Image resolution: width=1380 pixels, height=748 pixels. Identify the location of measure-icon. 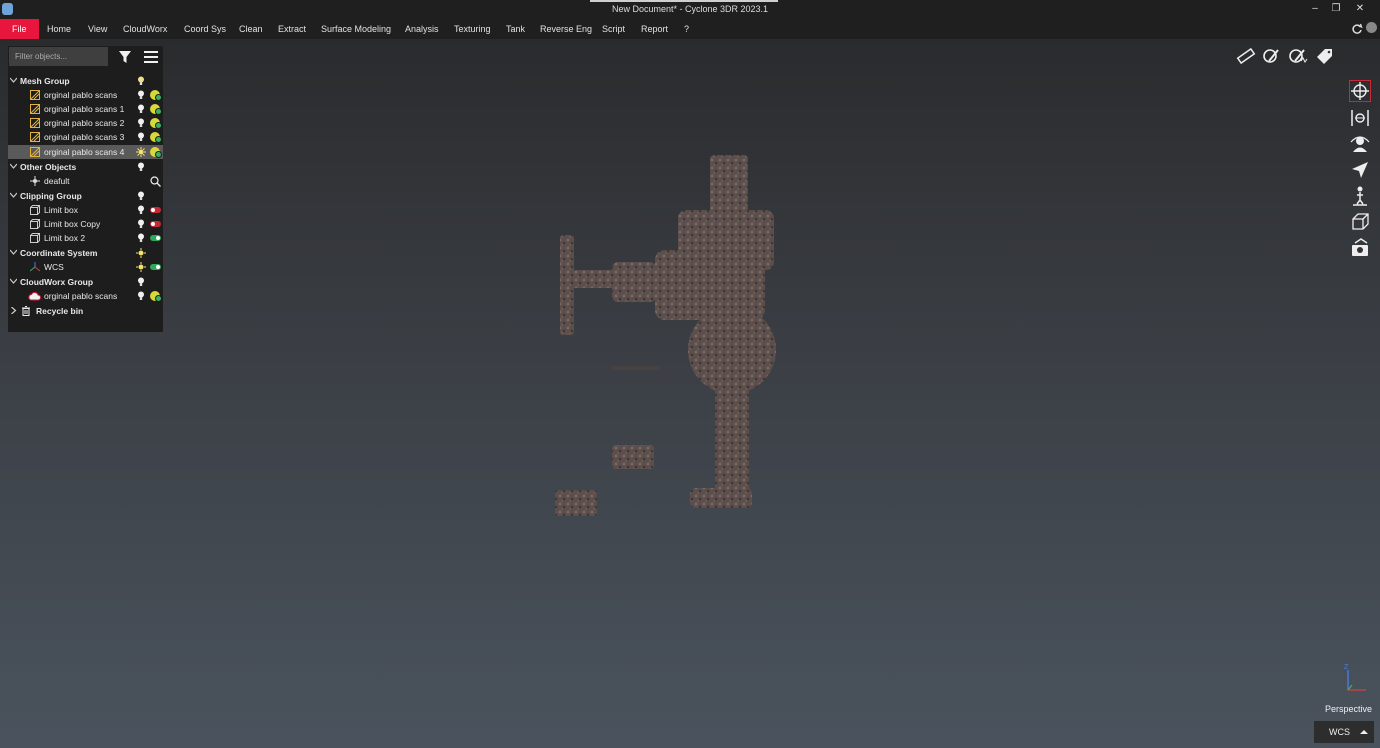
(1246, 56).